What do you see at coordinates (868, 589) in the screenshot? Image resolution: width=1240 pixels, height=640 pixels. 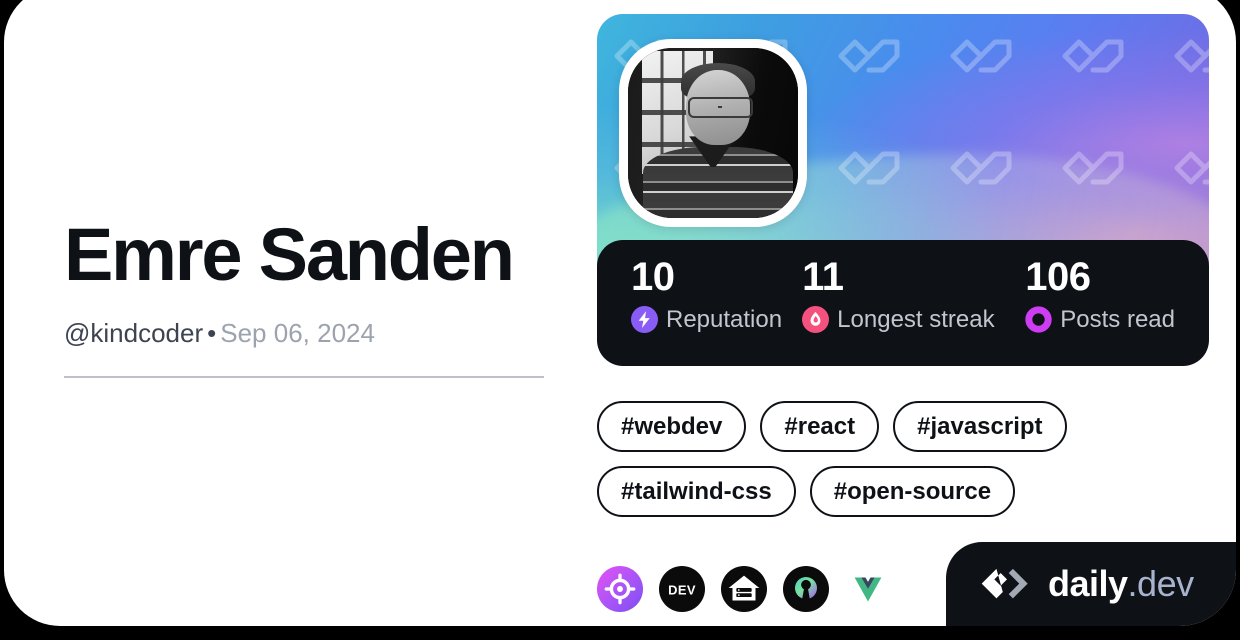 I see `vue-logo-icon` at bounding box center [868, 589].